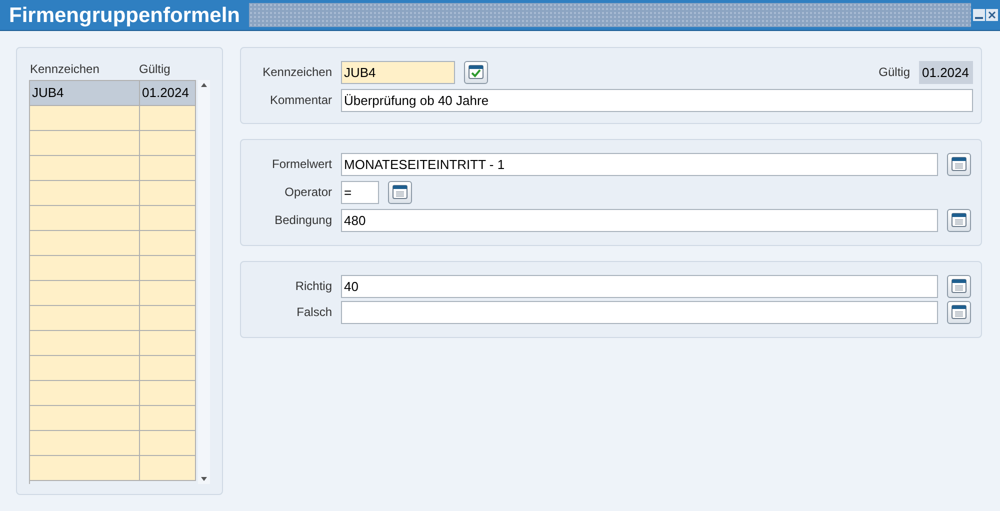  What do you see at coordinates (639, 164) in the screenshot?
I see `input-field: MONATESEITEINTRITT - 1` at bounding box center [639, 164].